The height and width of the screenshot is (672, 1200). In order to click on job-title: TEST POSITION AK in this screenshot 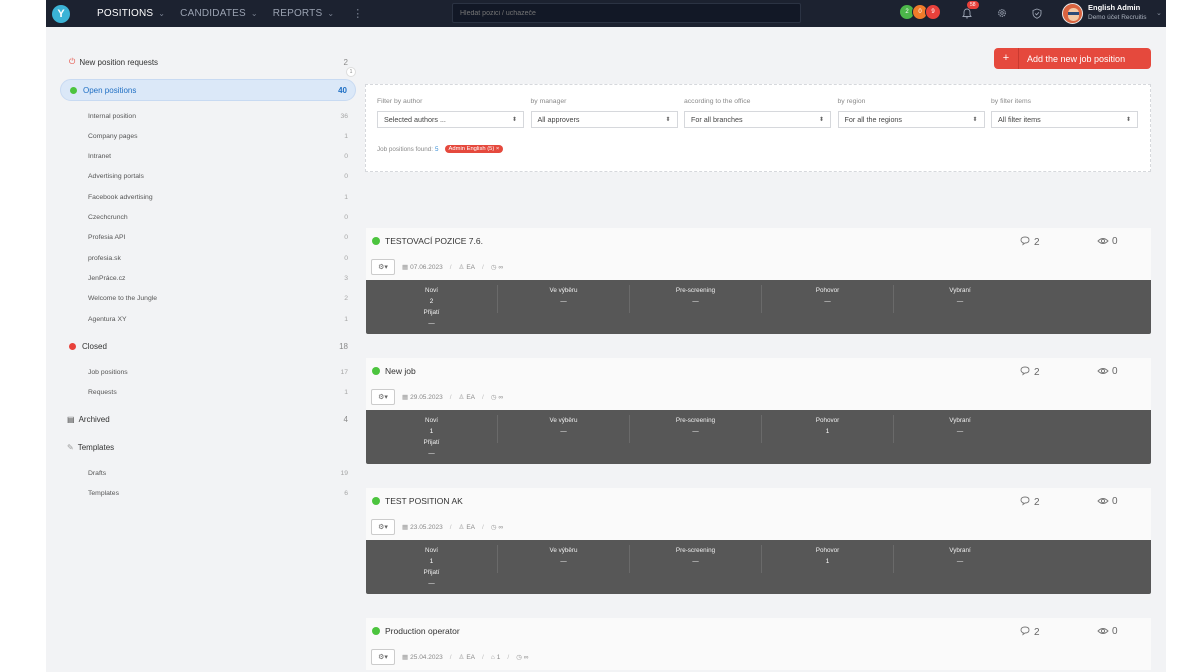, I will do `click(417, 501)`.